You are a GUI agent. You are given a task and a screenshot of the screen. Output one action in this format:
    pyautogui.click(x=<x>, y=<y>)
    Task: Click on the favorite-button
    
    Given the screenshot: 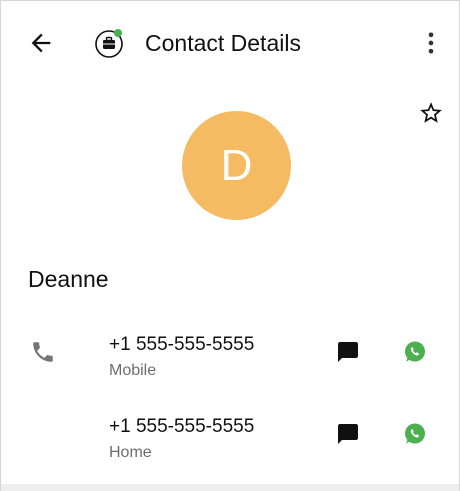 What is the action you would take?
    pyautogui.click(x=431, y=113)
    